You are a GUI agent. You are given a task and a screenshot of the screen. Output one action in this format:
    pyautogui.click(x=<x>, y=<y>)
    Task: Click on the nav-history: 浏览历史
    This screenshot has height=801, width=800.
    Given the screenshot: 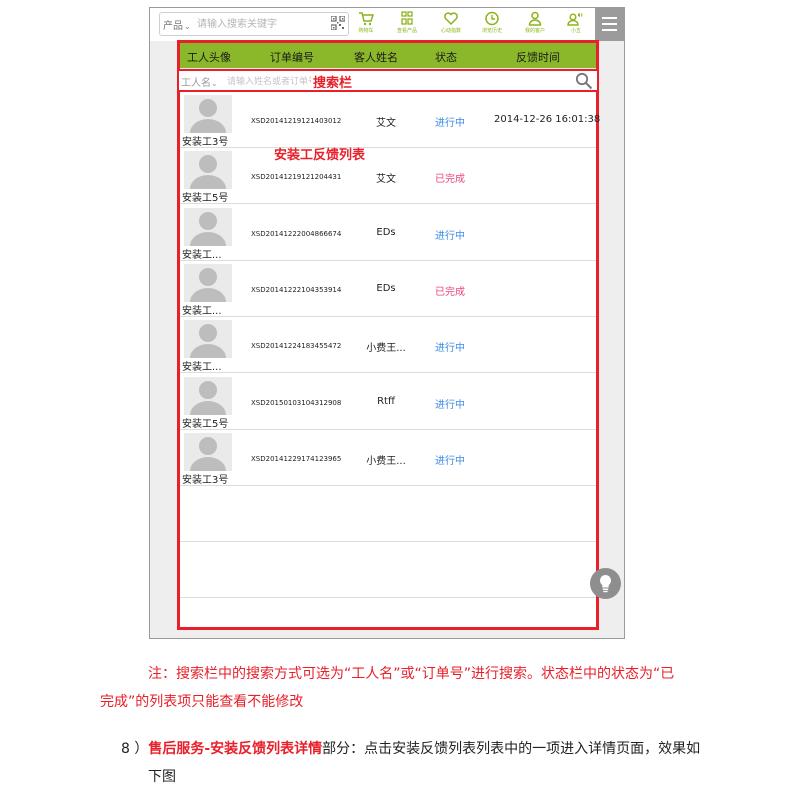 What is the action you would take?
    pyautogui.click(x=492, y=25)
    